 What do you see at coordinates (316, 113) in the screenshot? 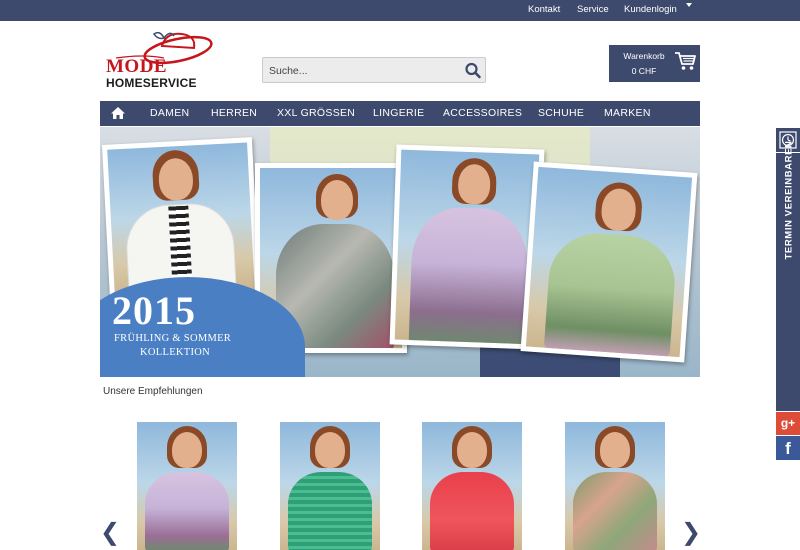
I see `nav-item-xxl-groessen: XXL GRÖSSEN` at bounding box center [316, 113].